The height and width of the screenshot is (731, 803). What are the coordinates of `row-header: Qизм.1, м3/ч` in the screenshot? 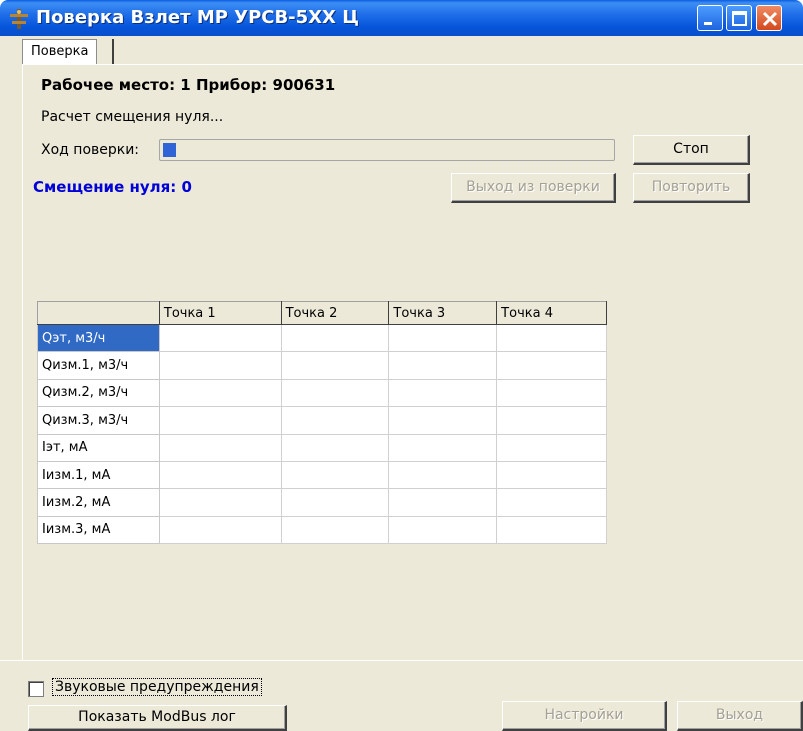 It's located at (98, 365).